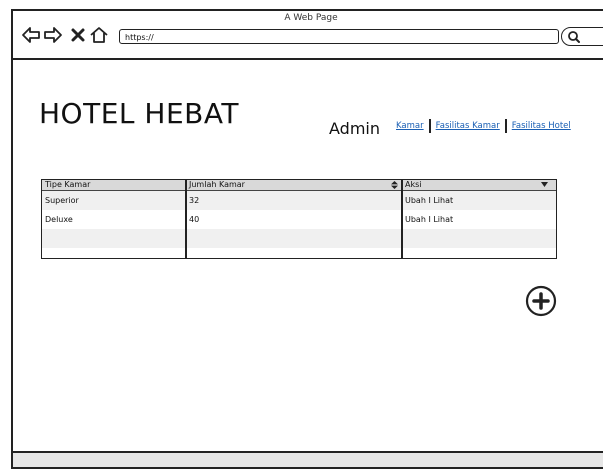  Describe the element at coordinates (574, 37) in the screenshot. I see `search-icon` at that location.